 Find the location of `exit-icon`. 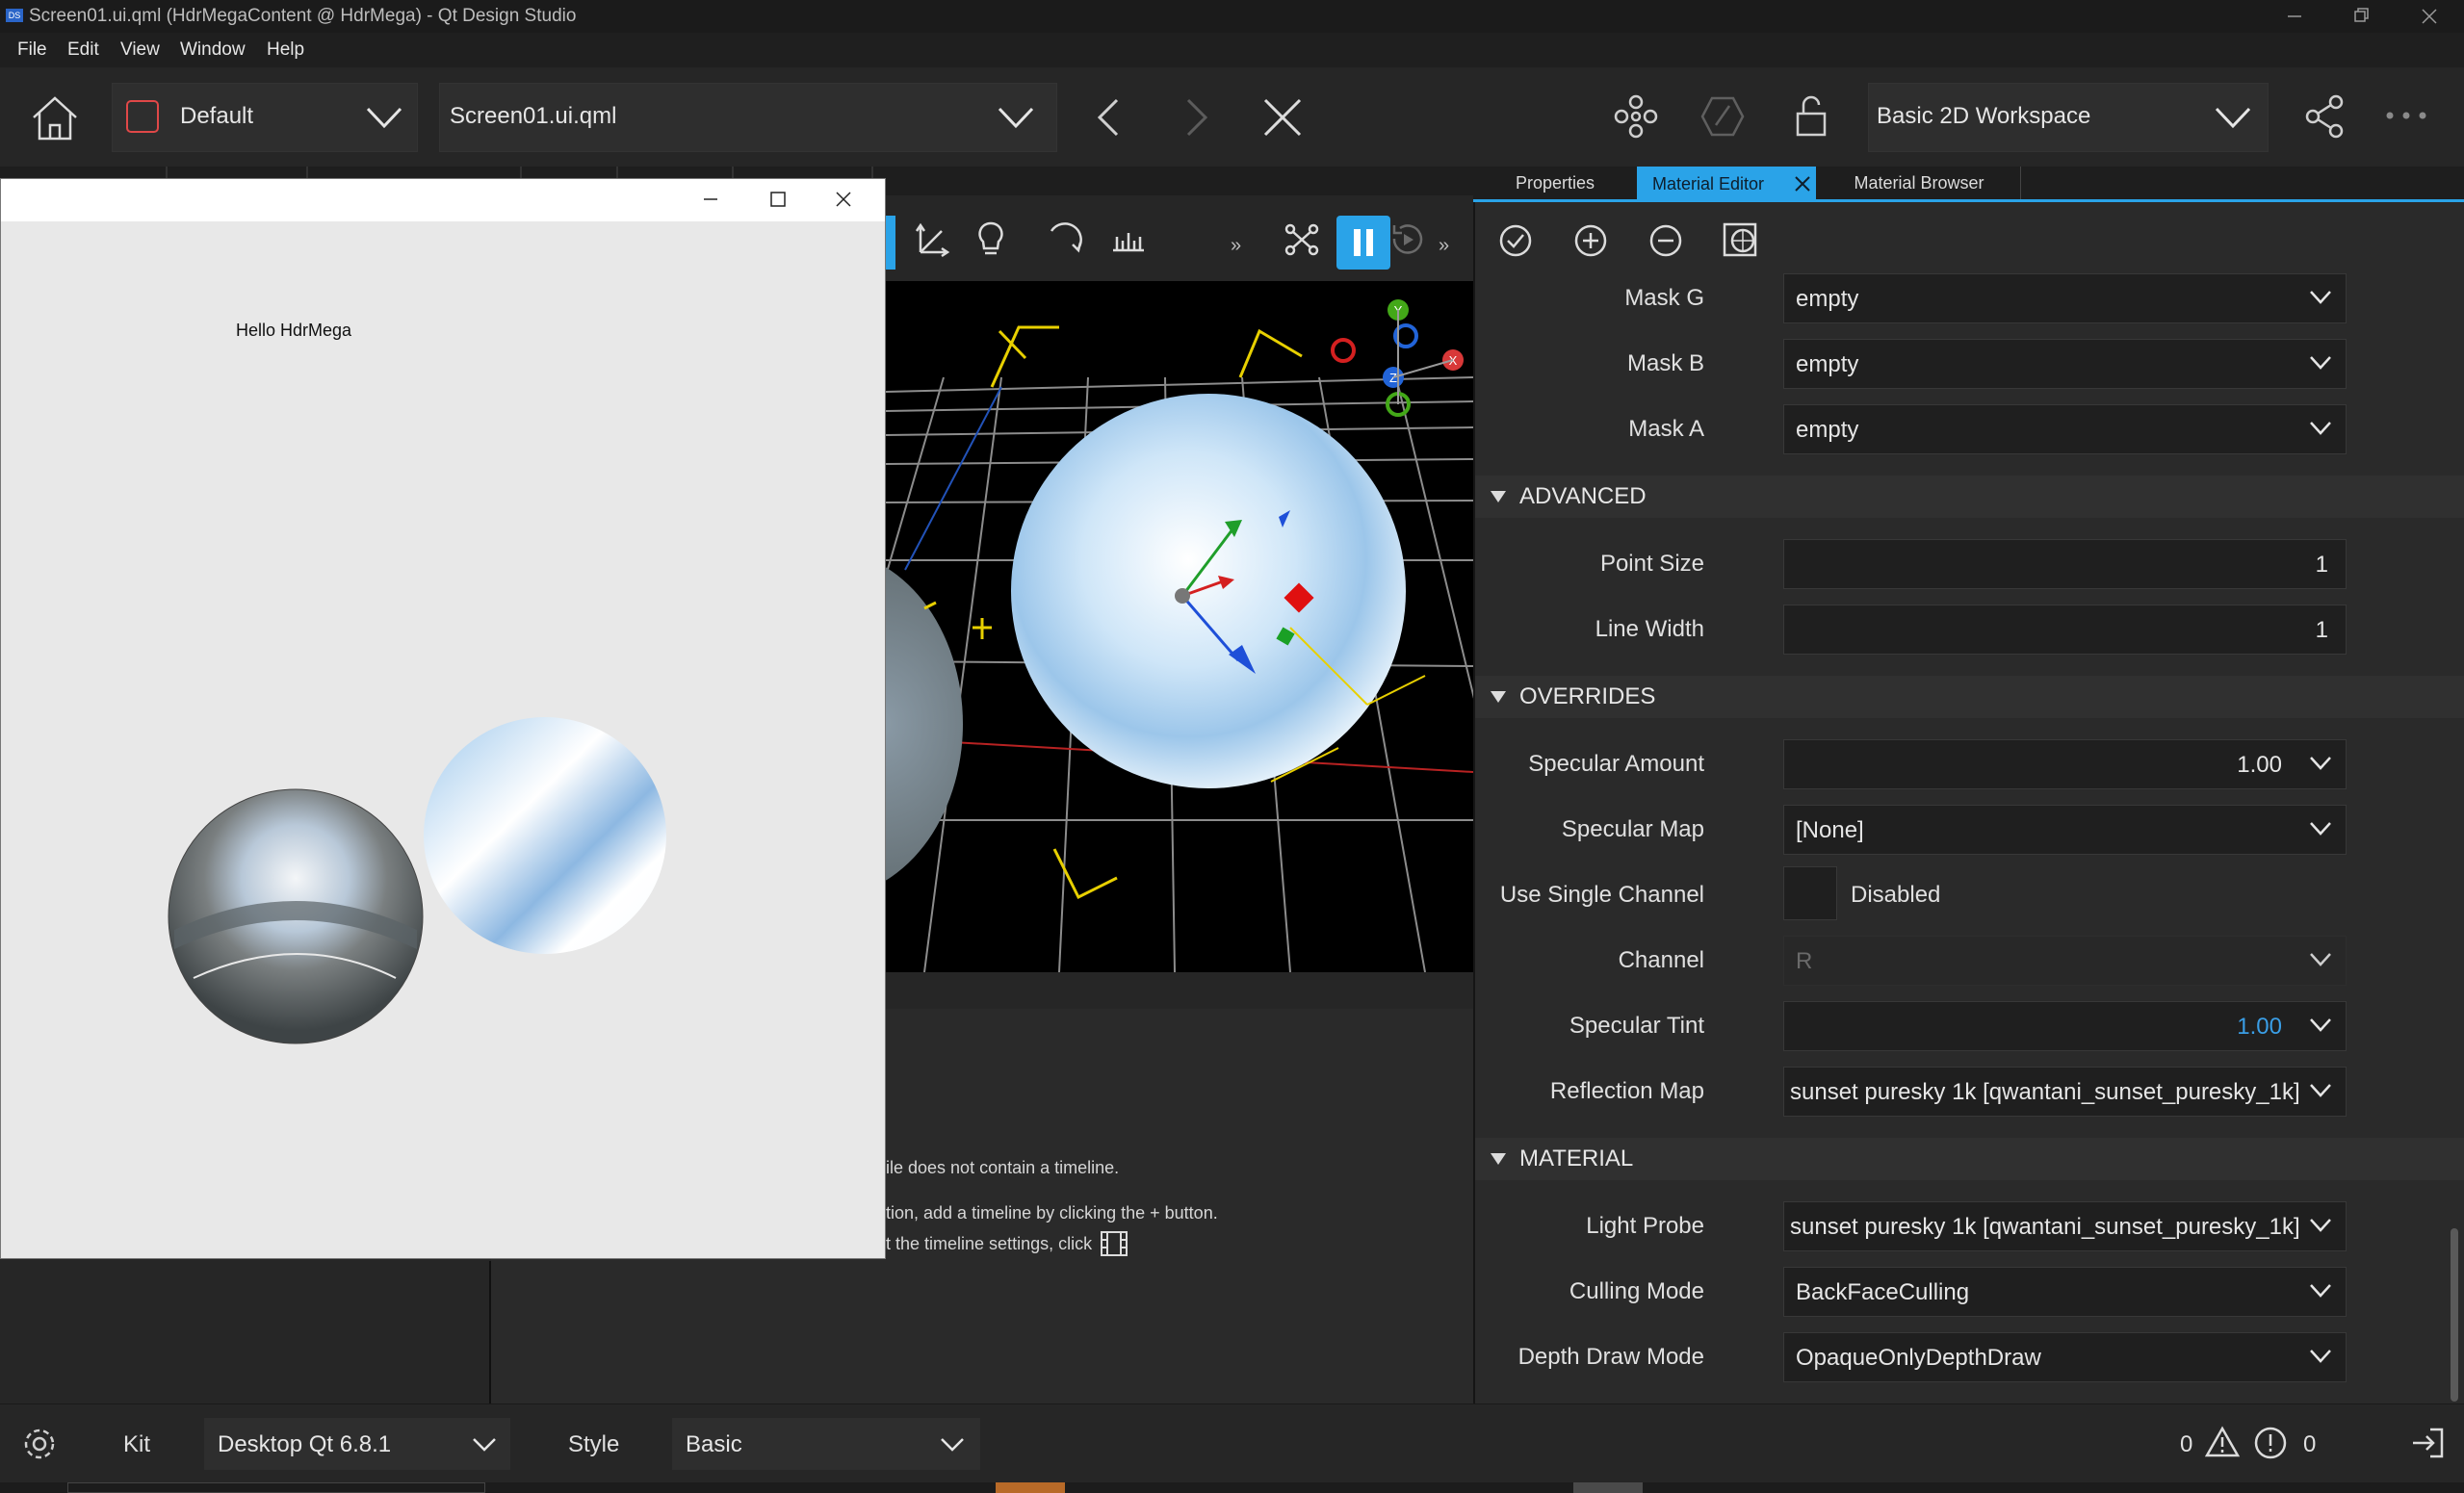

exit-icon is located at coordinates (2427, 1443).